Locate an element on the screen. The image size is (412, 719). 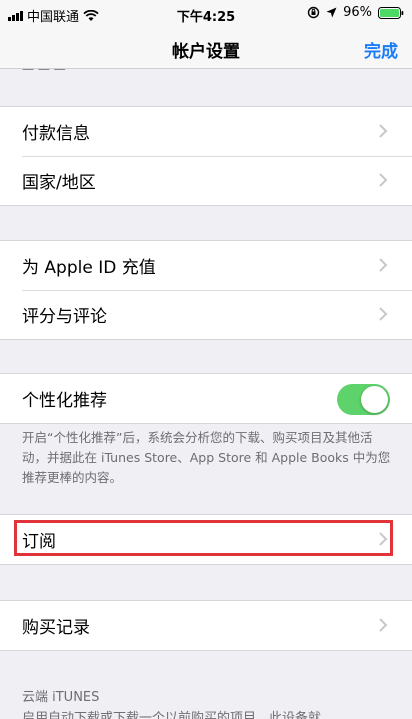
battery-percent: 96% is located at coordinates (357, 12).